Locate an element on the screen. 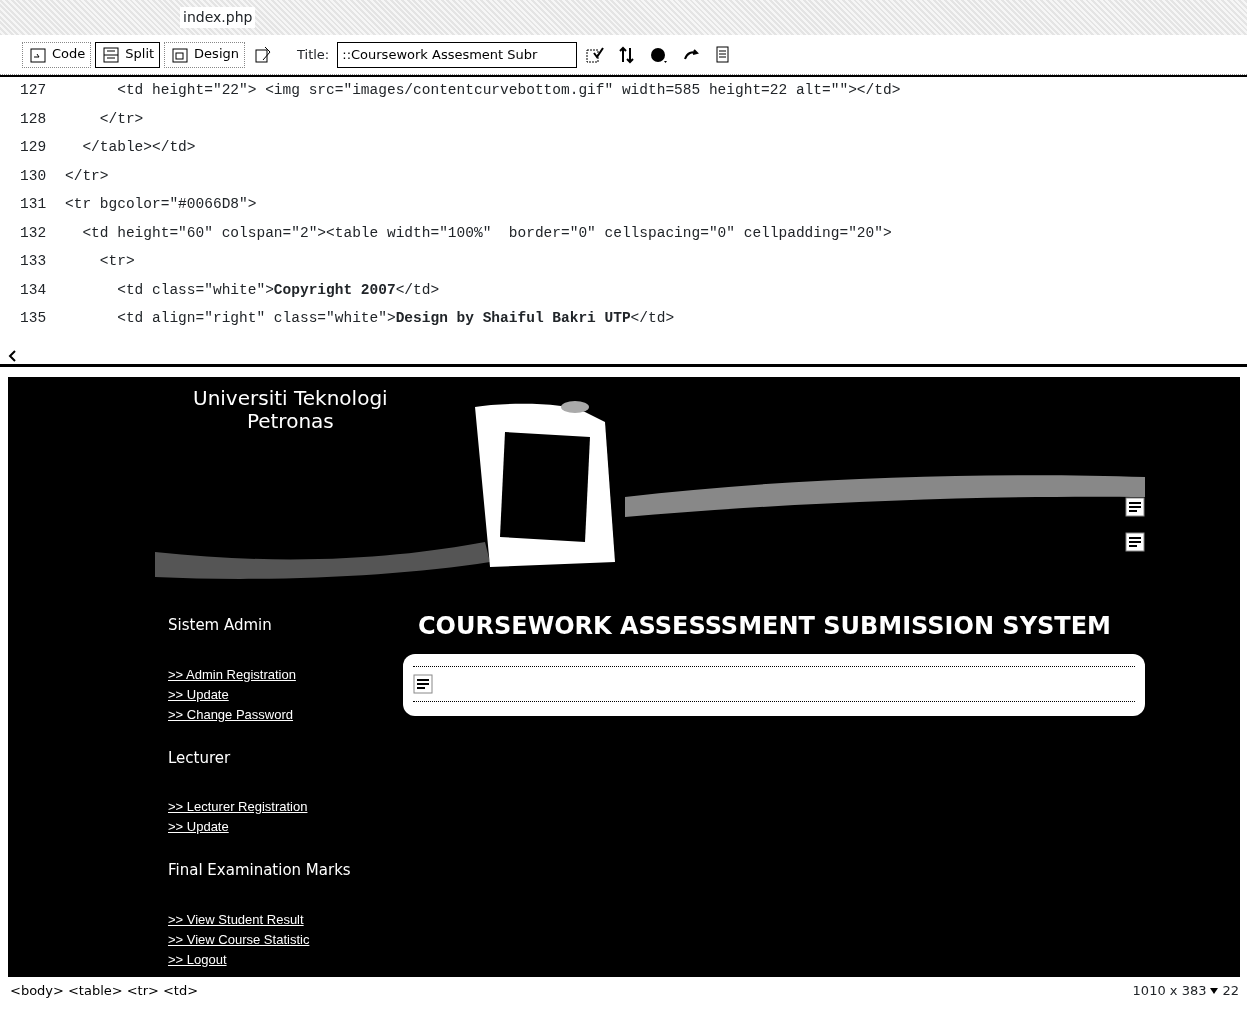  code-line: <tr bgcolor="#0066D8"> is located at coordinates (161, 205).